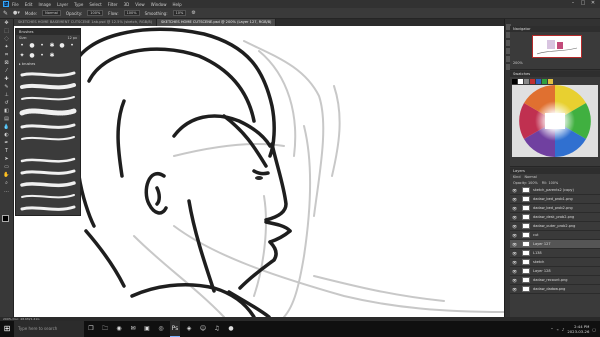 Image resolution: width=600 pixels, height=337 pixels. I want to click on menu-image: Image, so click(44, 4).